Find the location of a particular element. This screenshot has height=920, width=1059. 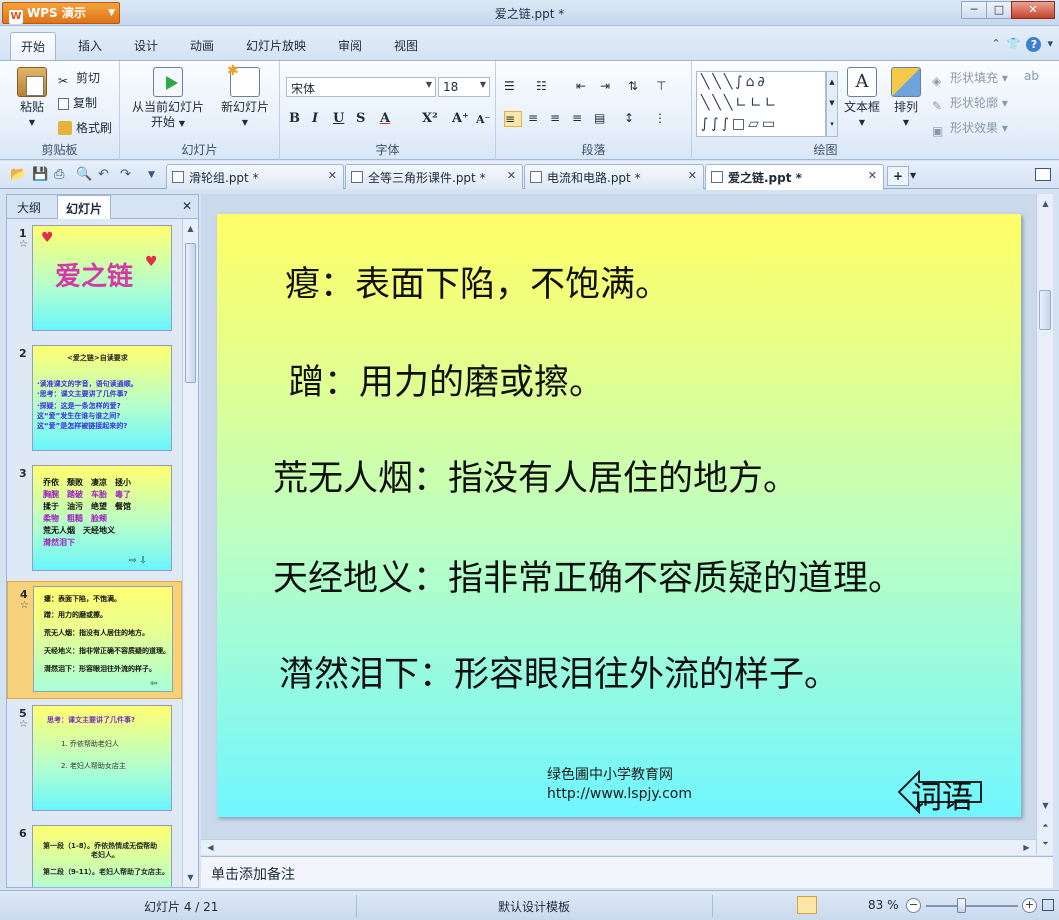

zoom-slider-track is located at coordinates (972, 906).